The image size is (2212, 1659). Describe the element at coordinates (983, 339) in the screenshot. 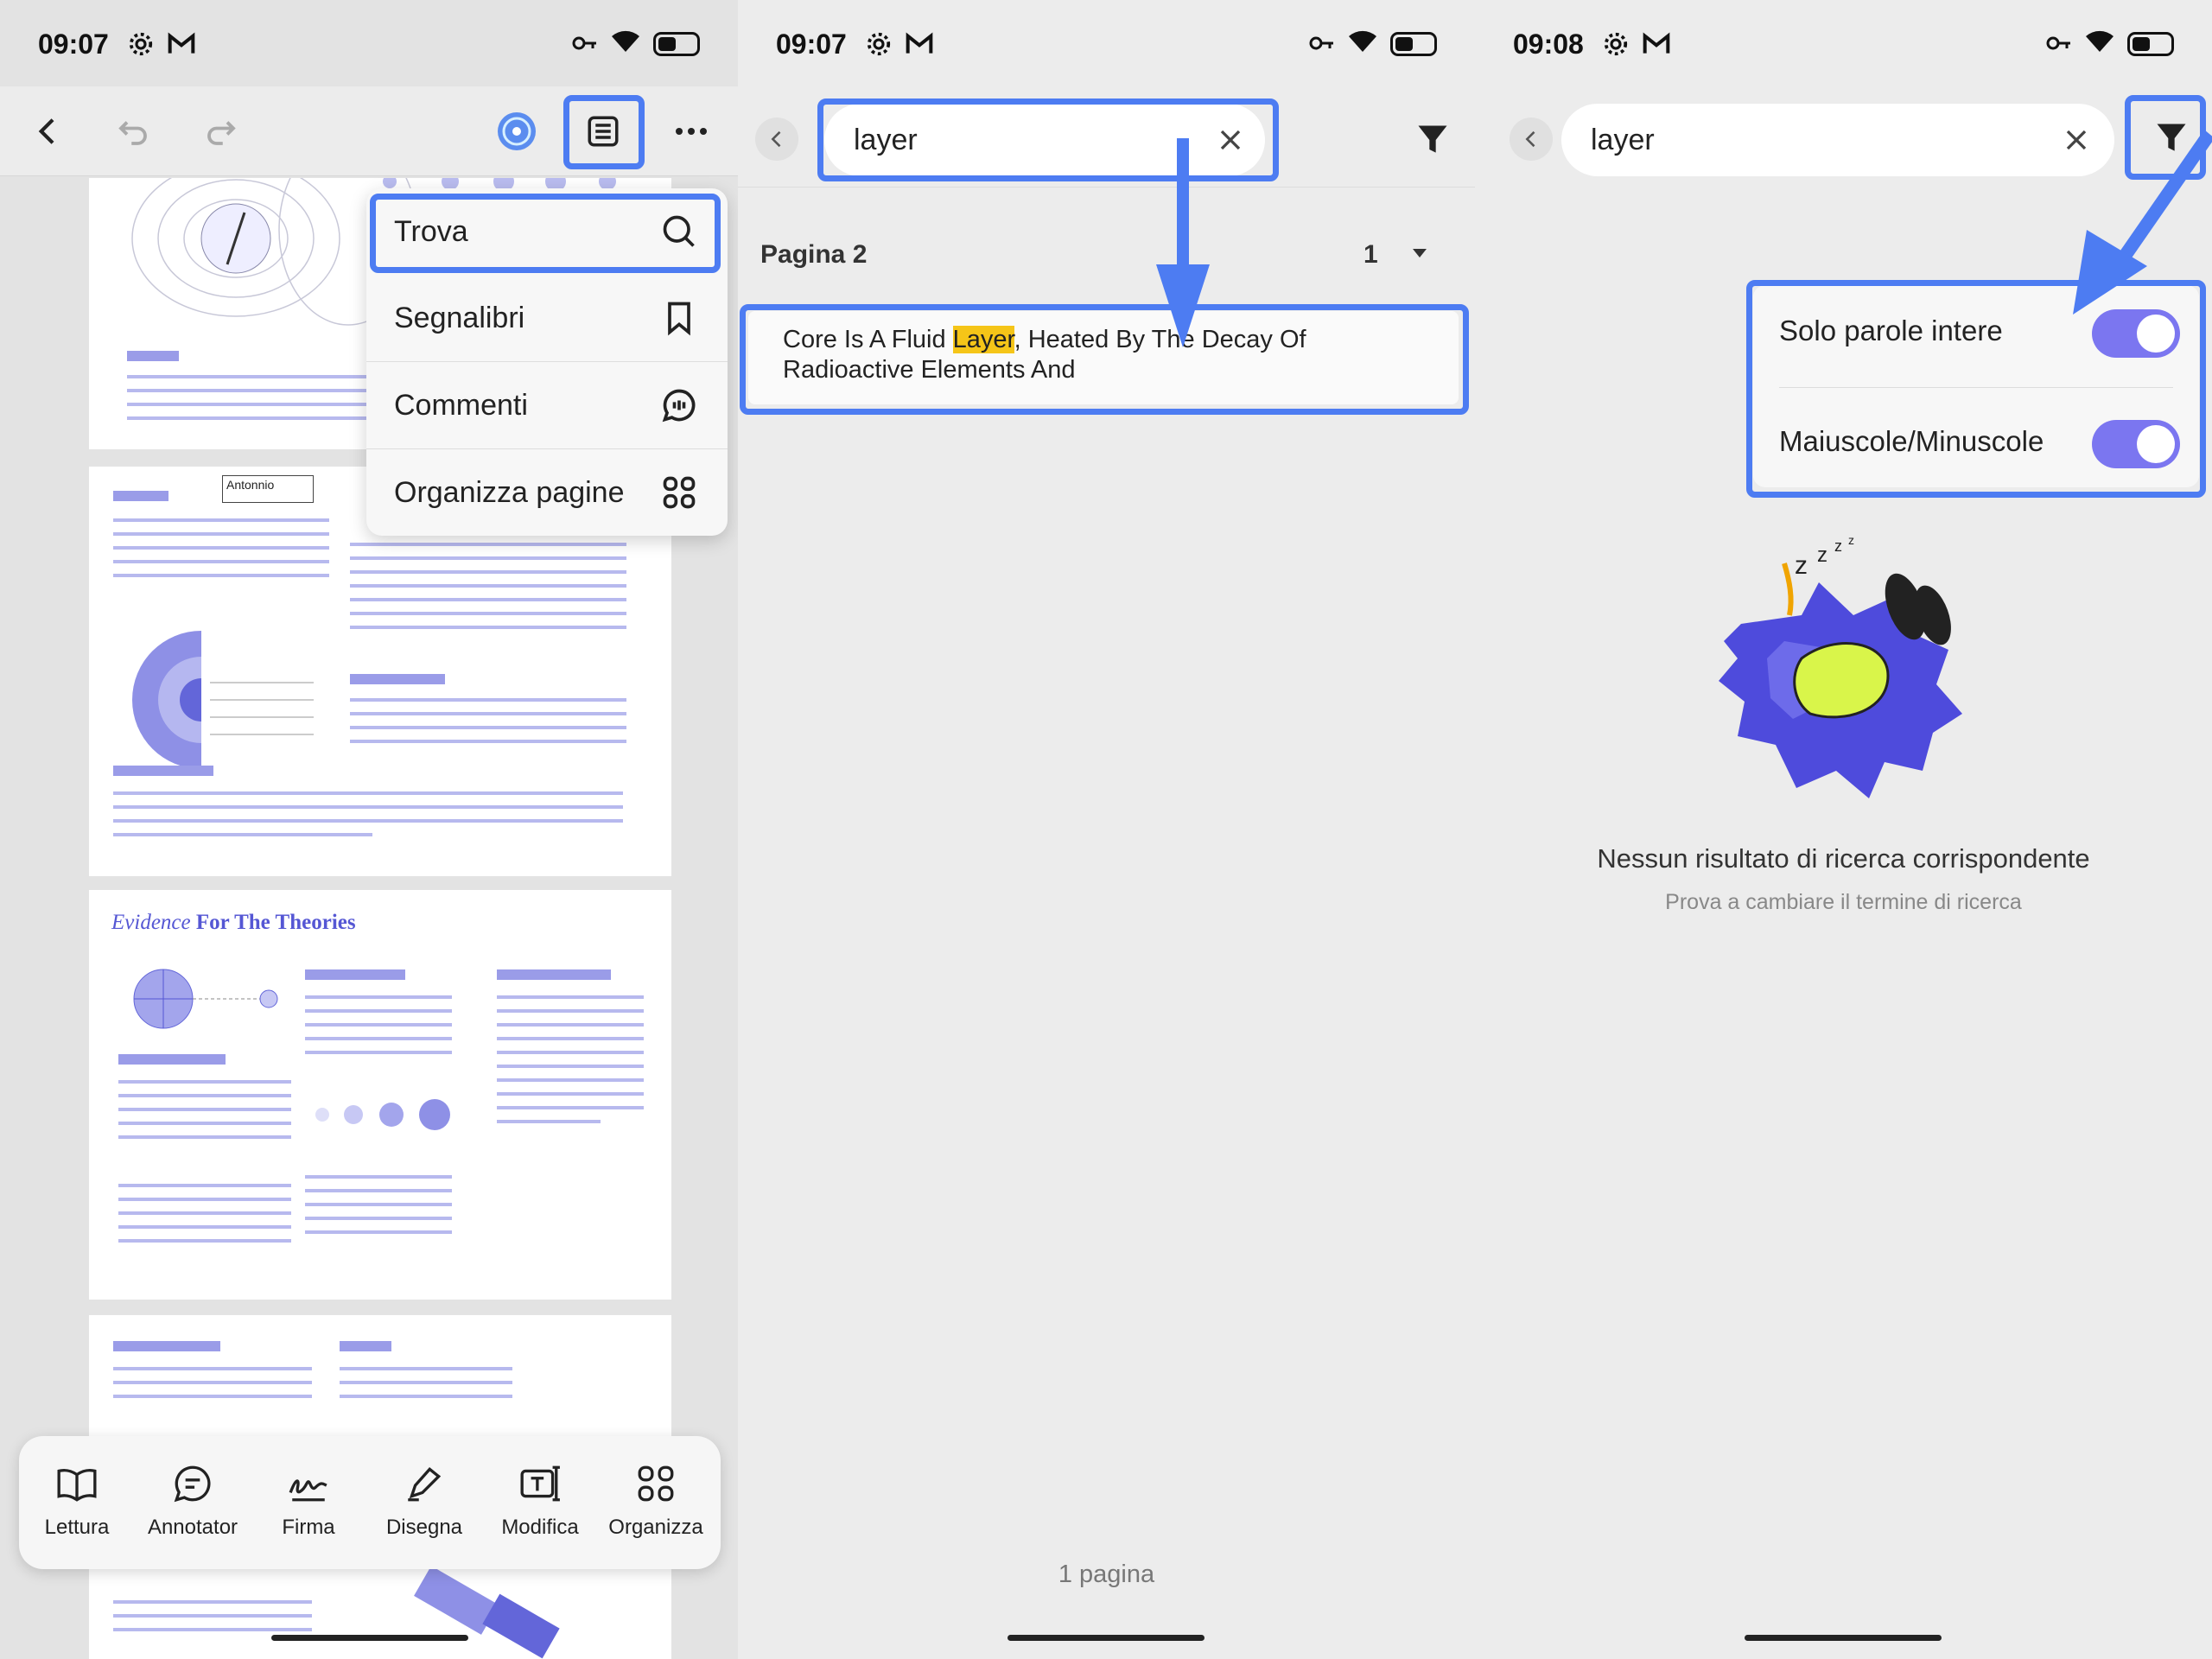

I see `result-match: Layer` at that location.